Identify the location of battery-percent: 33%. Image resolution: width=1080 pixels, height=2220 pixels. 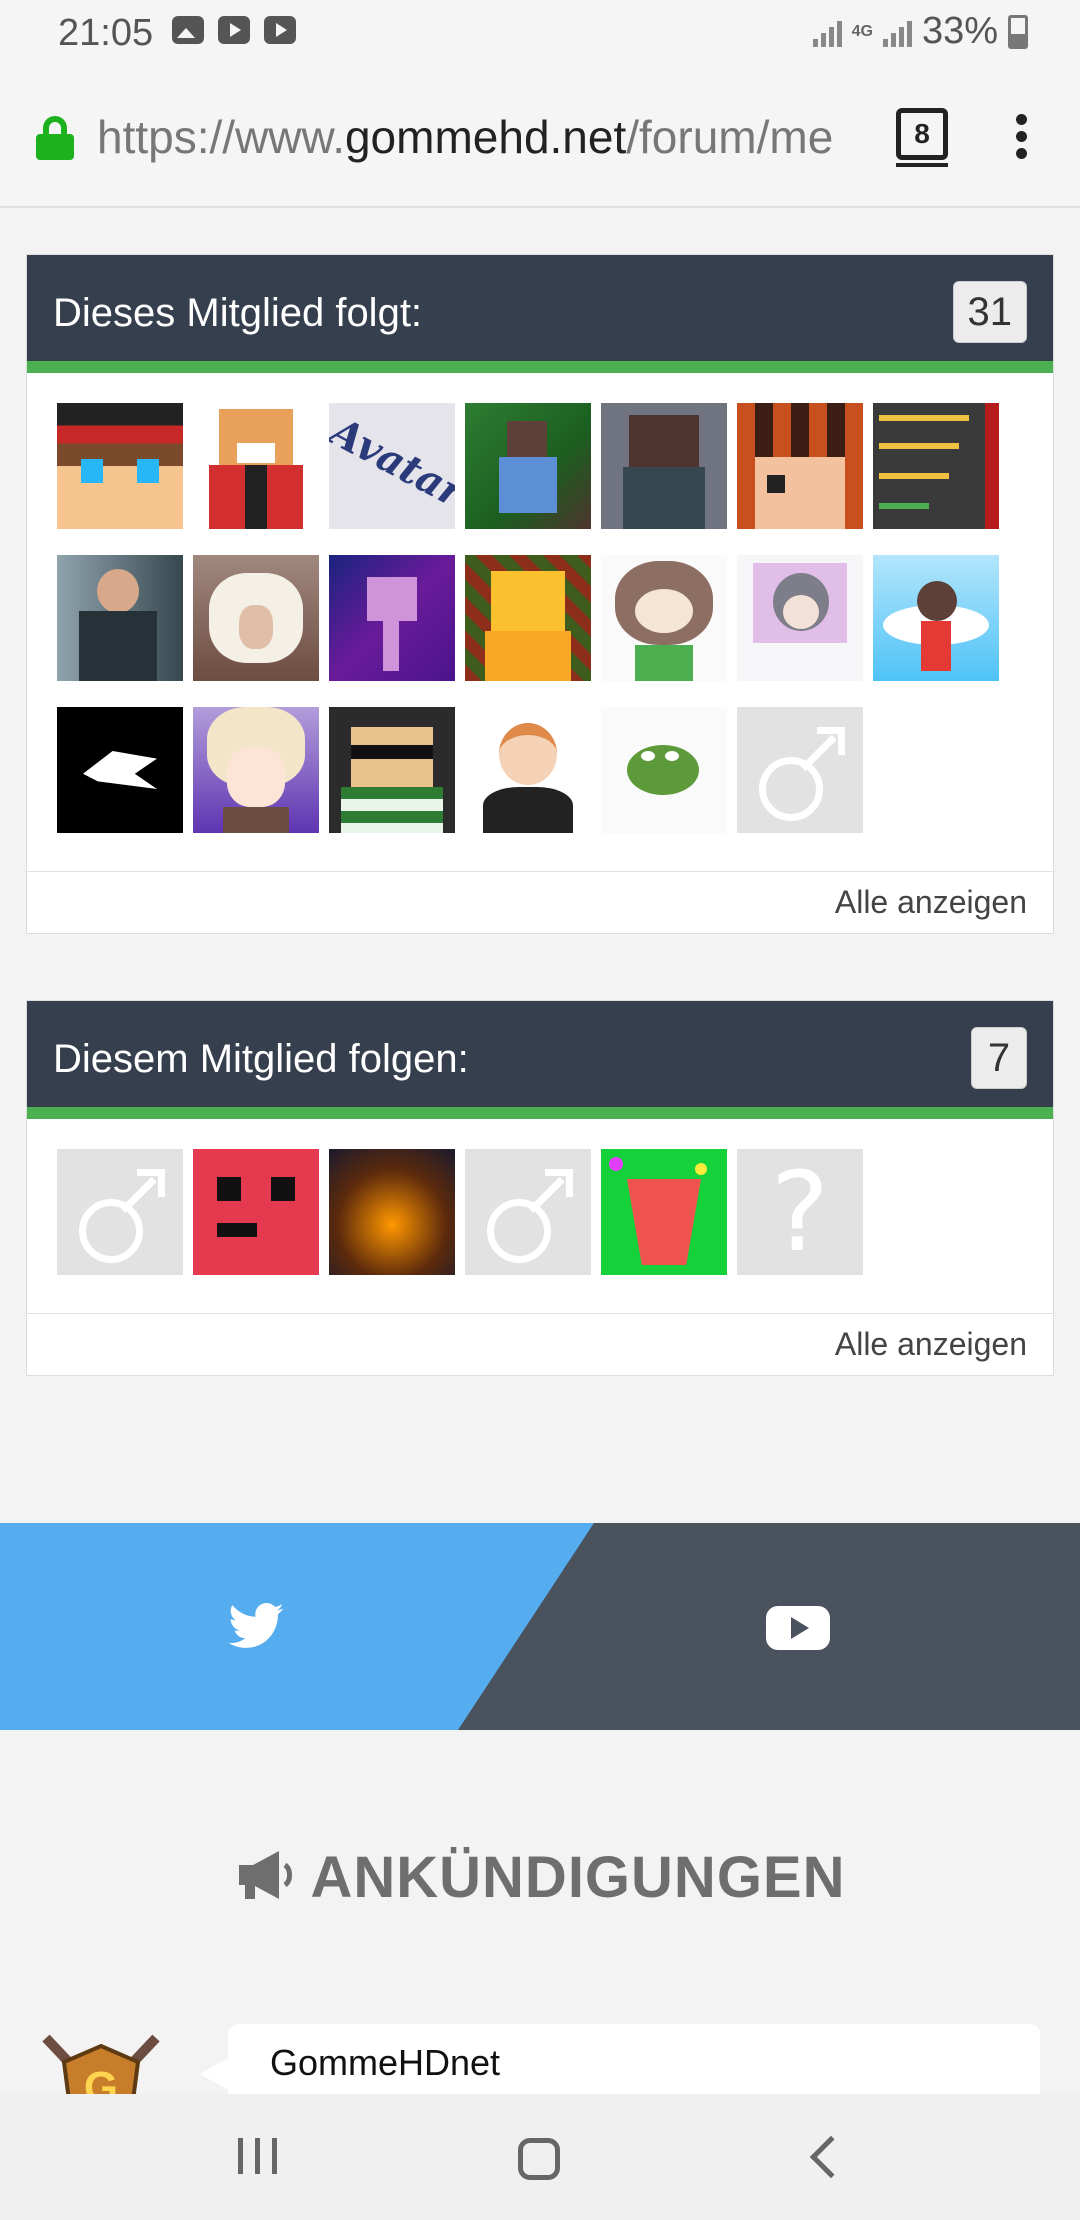
(959, 31).